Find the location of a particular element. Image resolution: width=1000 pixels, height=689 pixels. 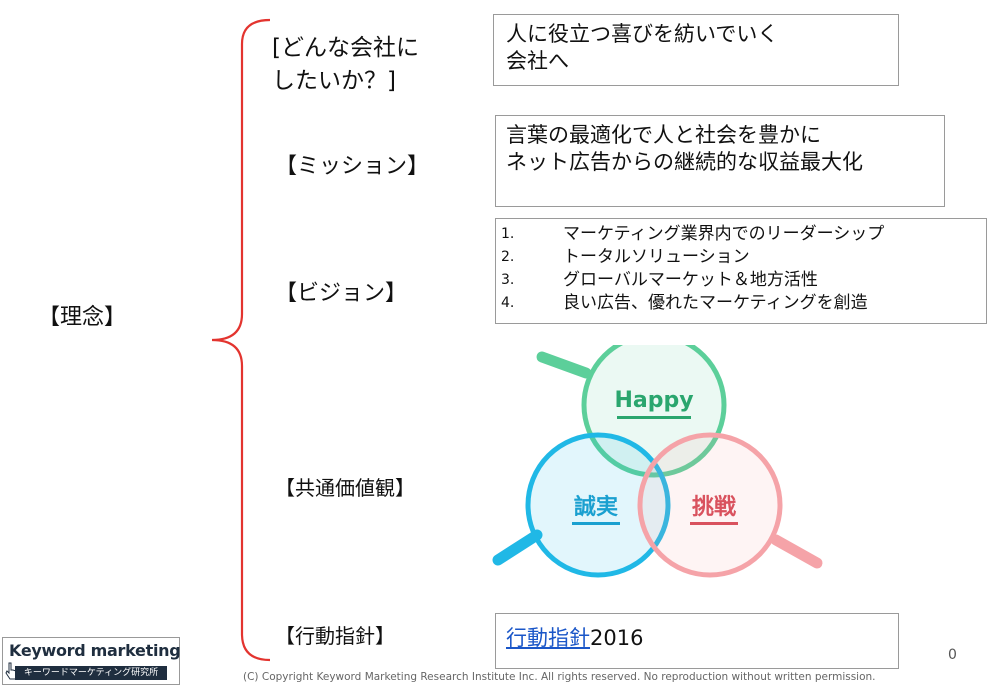

values-diagram: Happy 誠実 挑戦 is located at coordinates (657, 461).